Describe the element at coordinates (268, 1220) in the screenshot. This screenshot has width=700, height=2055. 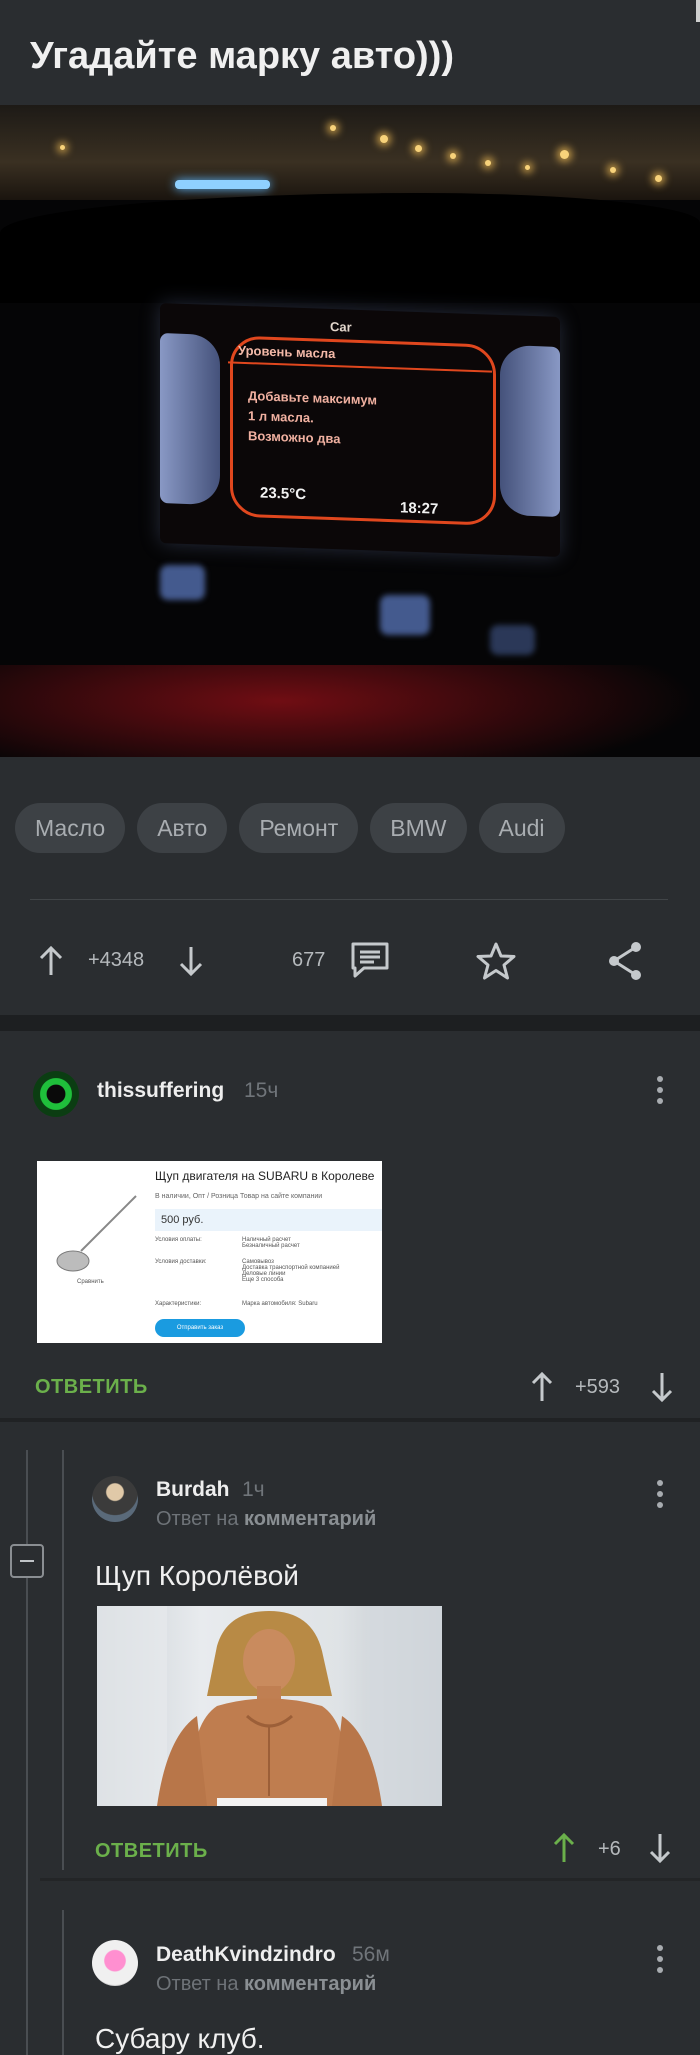
I see `listing-price: 500 руб.` at that location.